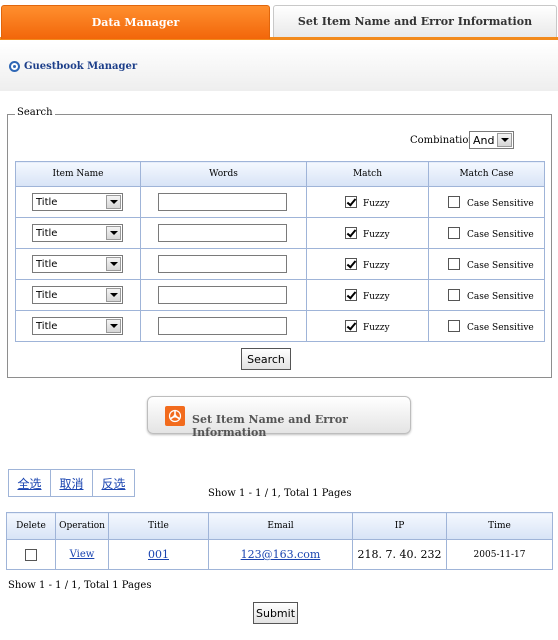 The height and width of the screenshot is (640, 558). I want to click on header-item-name: Item Name, so click(78, 174).